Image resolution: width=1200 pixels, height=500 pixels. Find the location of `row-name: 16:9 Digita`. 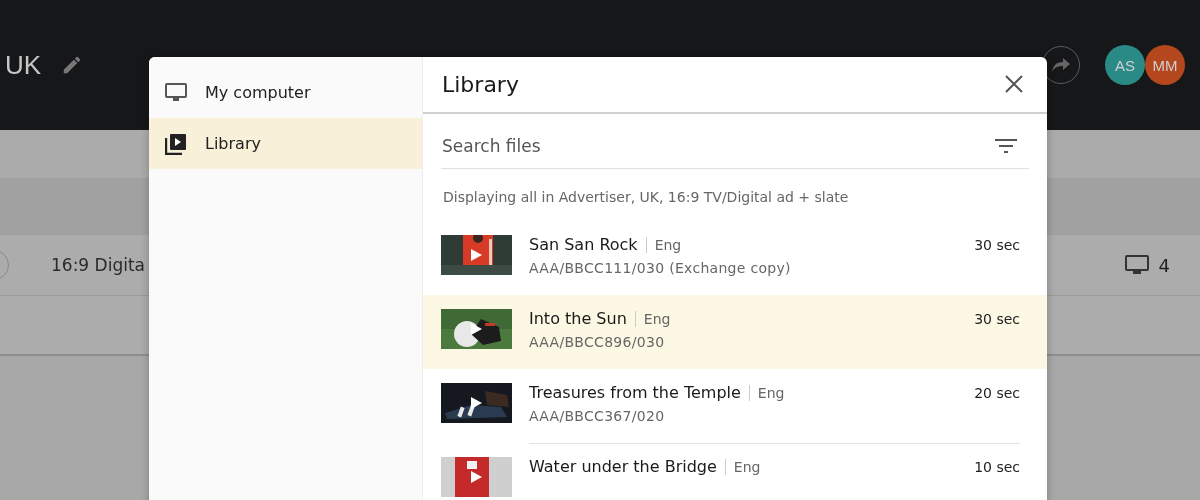

row-name: 16:9 Digita is located at coordinates (98, 265).